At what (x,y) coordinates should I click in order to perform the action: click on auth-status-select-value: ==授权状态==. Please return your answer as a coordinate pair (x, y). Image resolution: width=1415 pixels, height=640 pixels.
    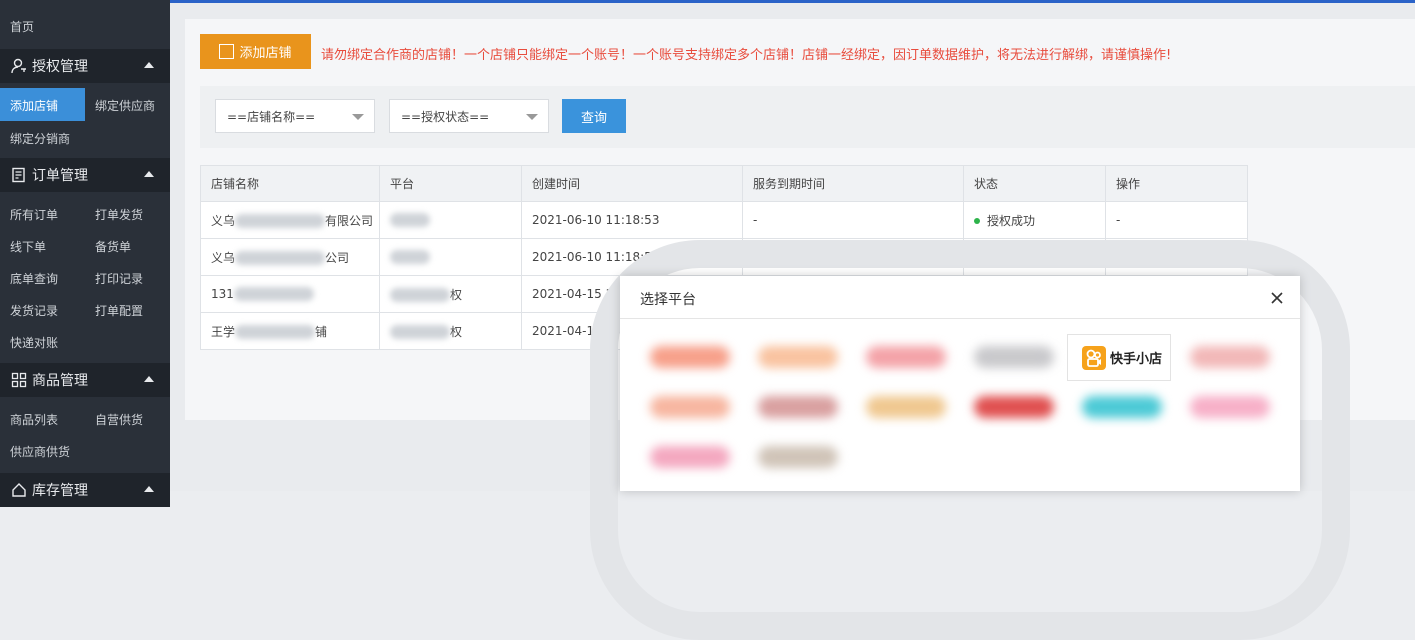
    Looking at the image, I should click on (445, 116).